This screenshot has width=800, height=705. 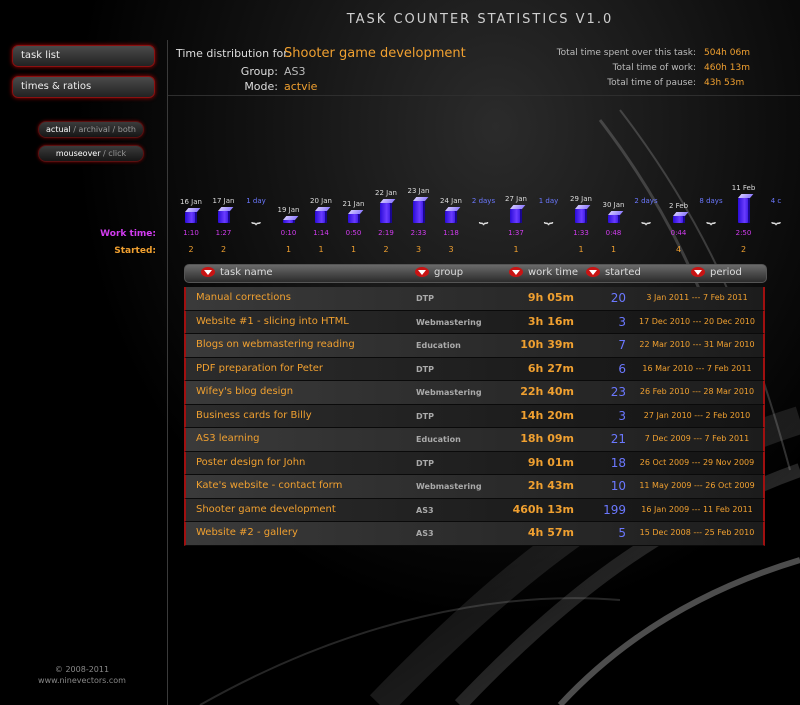 What do you see at coordinates (254, 415) in the screenshot?
I see `task-name-cell: Business cards for Billy` at bounding box center [254, 415].